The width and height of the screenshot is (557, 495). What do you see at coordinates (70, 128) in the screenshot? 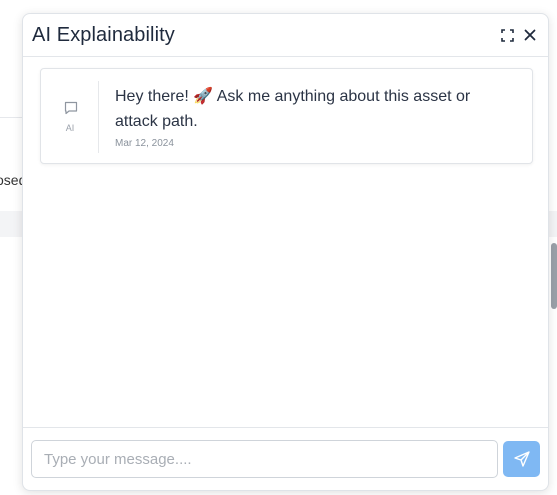
I see `sender-label: AI` at bounding box center [70, 128].